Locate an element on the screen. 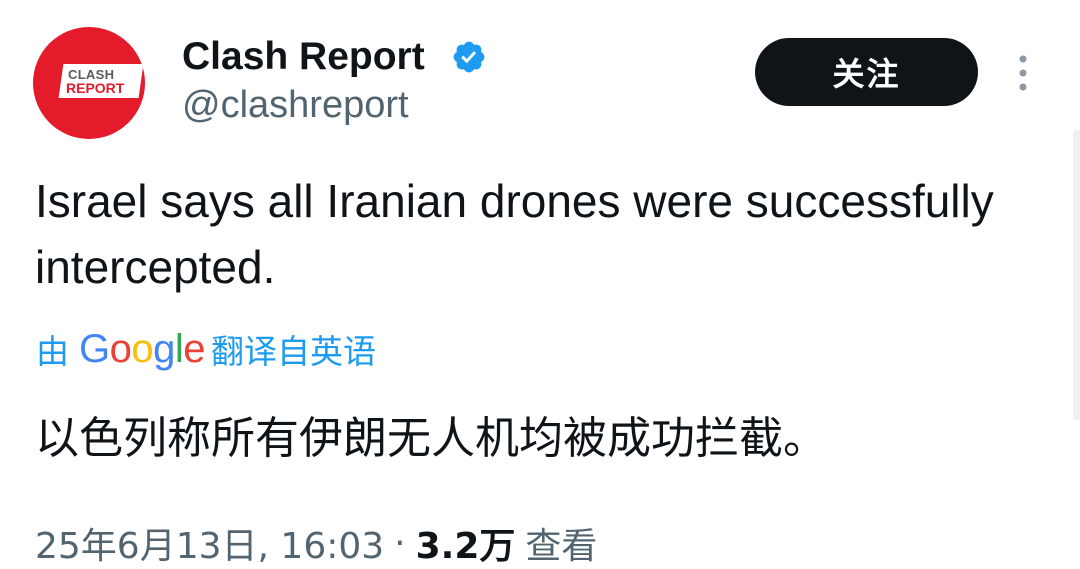 This screenshot has width=1080, height=569. author-avatar: CLASH REPORT is located at coordinates (89, 83).